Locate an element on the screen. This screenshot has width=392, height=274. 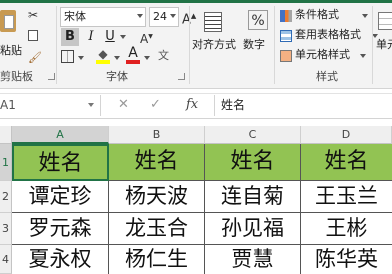
row-header-4: 4 is located at coordinates (6, 259).